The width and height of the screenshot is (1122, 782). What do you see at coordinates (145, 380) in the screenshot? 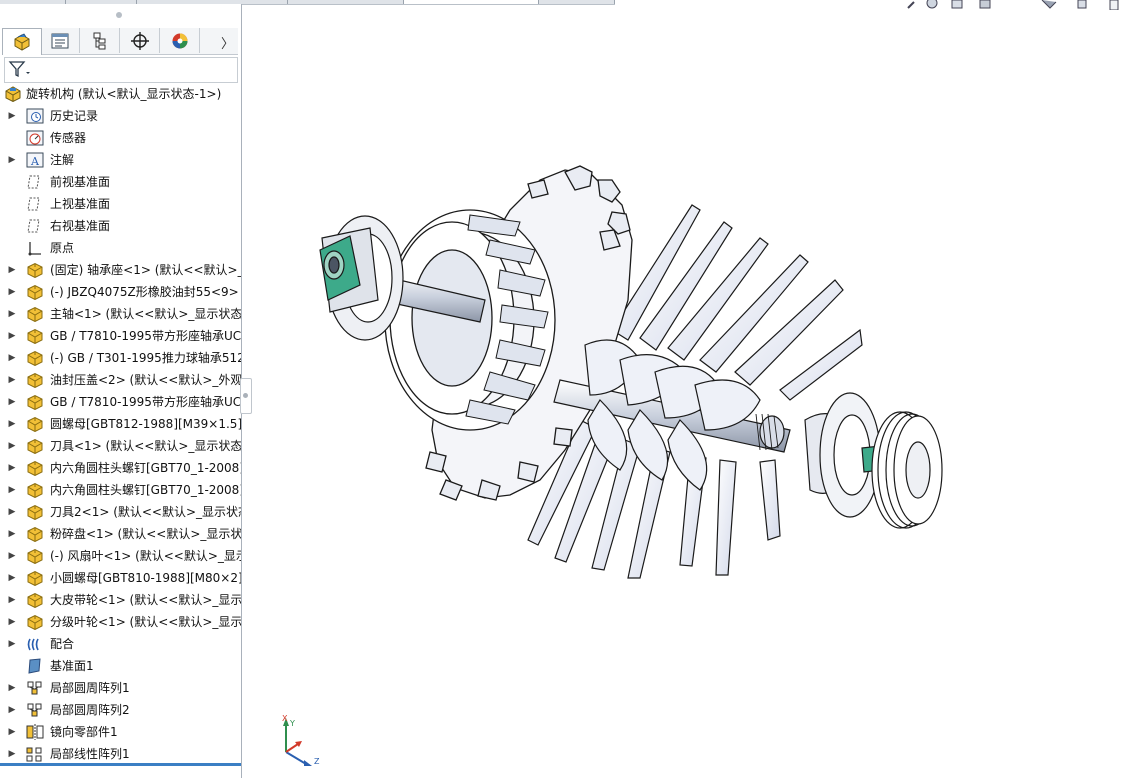
I see `tree-item-label: 油封压盖<2> (默认<<默认>_外观 .` at bounding box center [145, 380].